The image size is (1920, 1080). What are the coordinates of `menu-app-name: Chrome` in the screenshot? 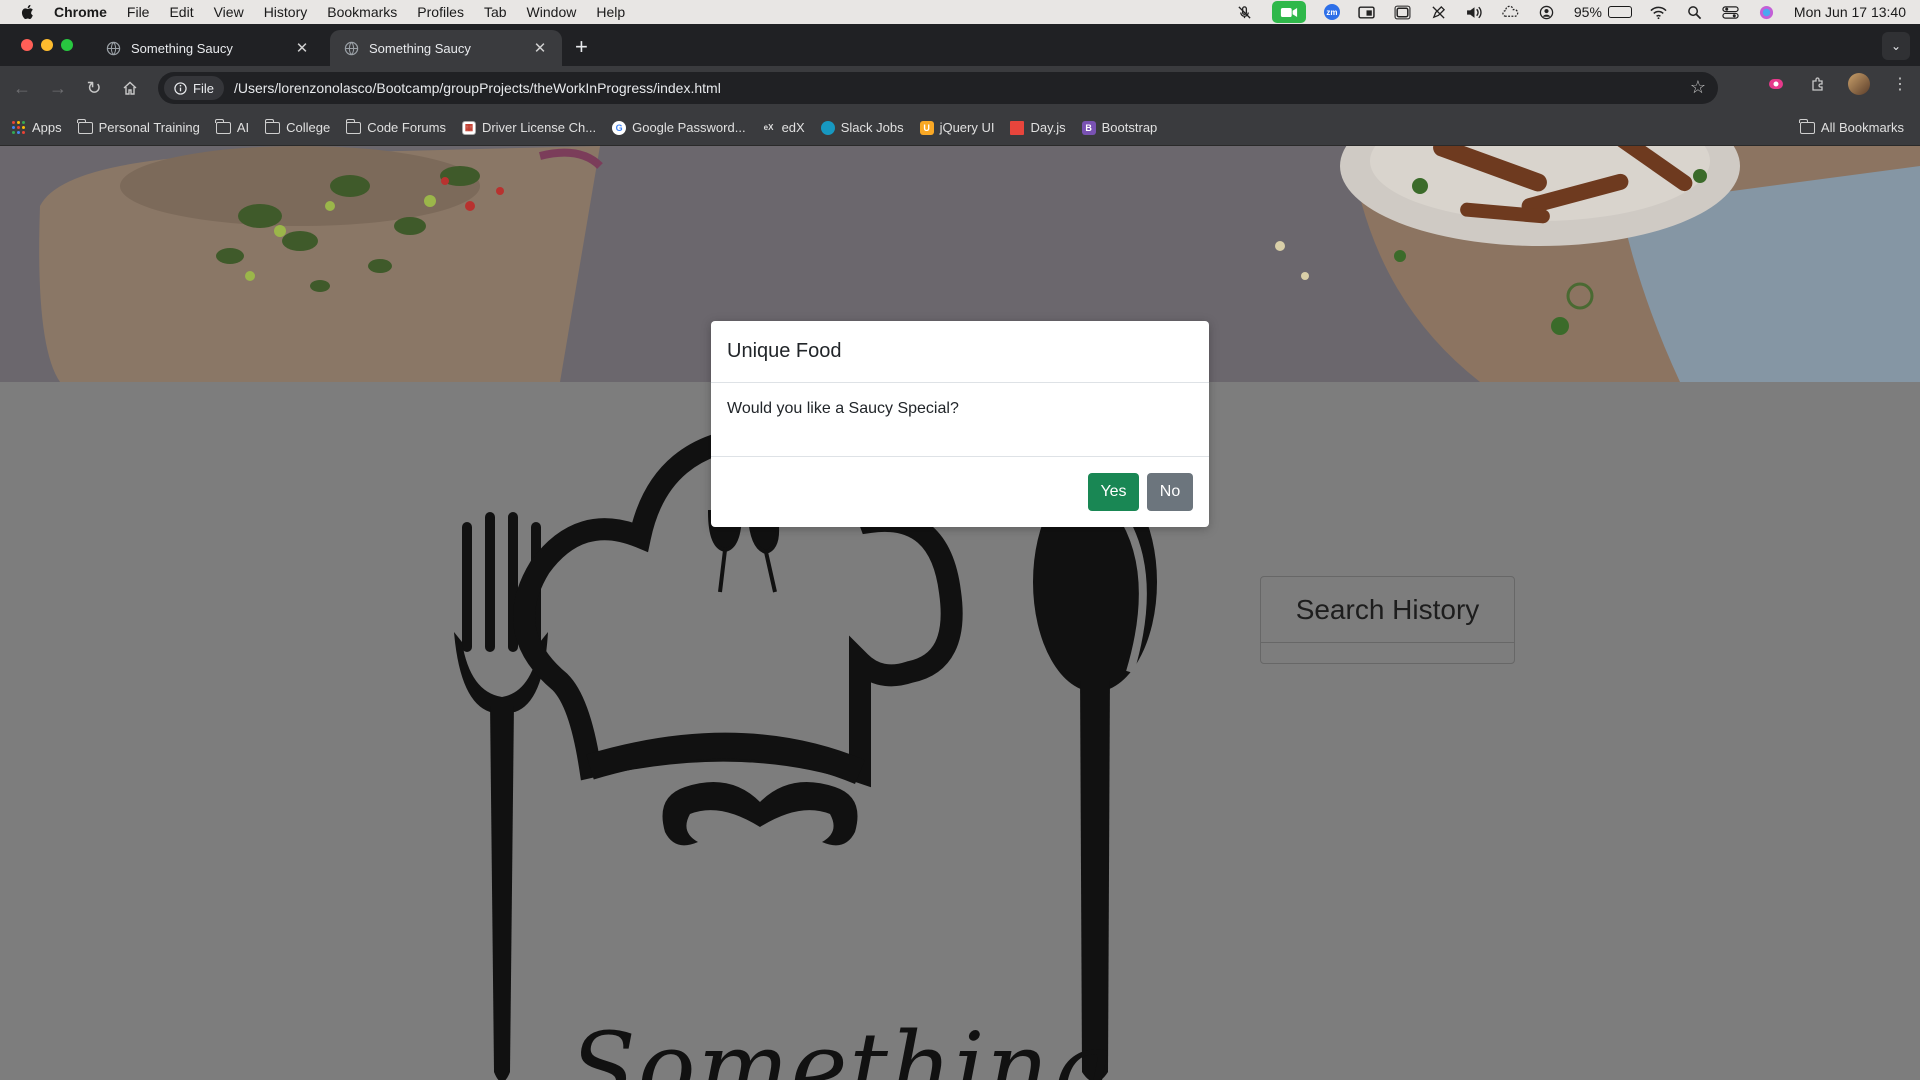 It's located at (80, 12).